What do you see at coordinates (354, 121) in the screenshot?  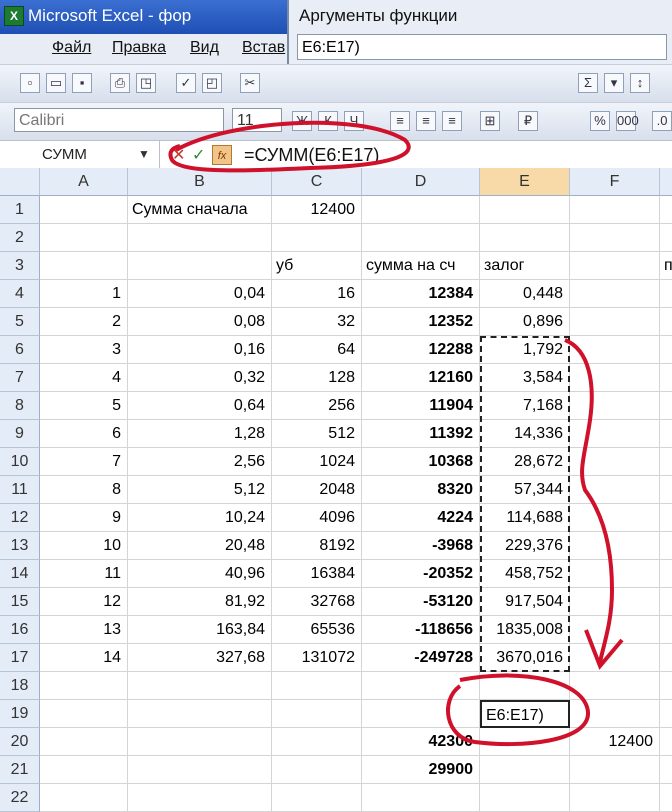 I see `underline-icon: Ч` at bounding box center [354, 121].